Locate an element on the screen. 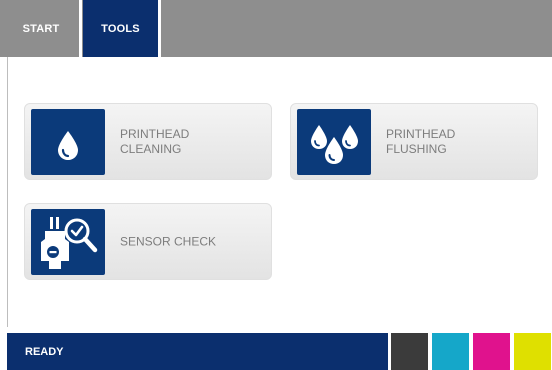  tool-label: PRINTHEAD FLUSHING is located at coordinates (421, 141).